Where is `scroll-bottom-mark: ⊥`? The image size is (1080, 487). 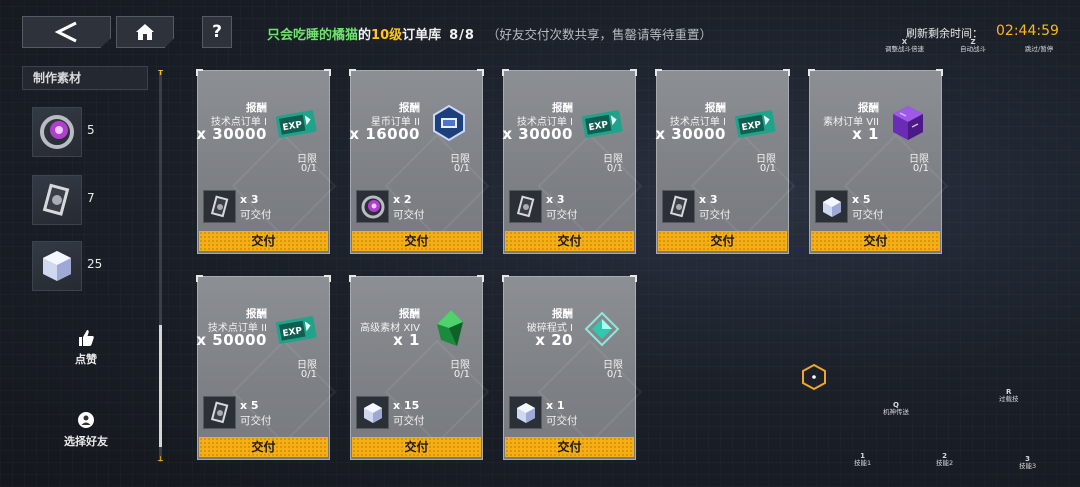
scroll-bottom-mark: ⊥ is located at coordinates (160, 459).